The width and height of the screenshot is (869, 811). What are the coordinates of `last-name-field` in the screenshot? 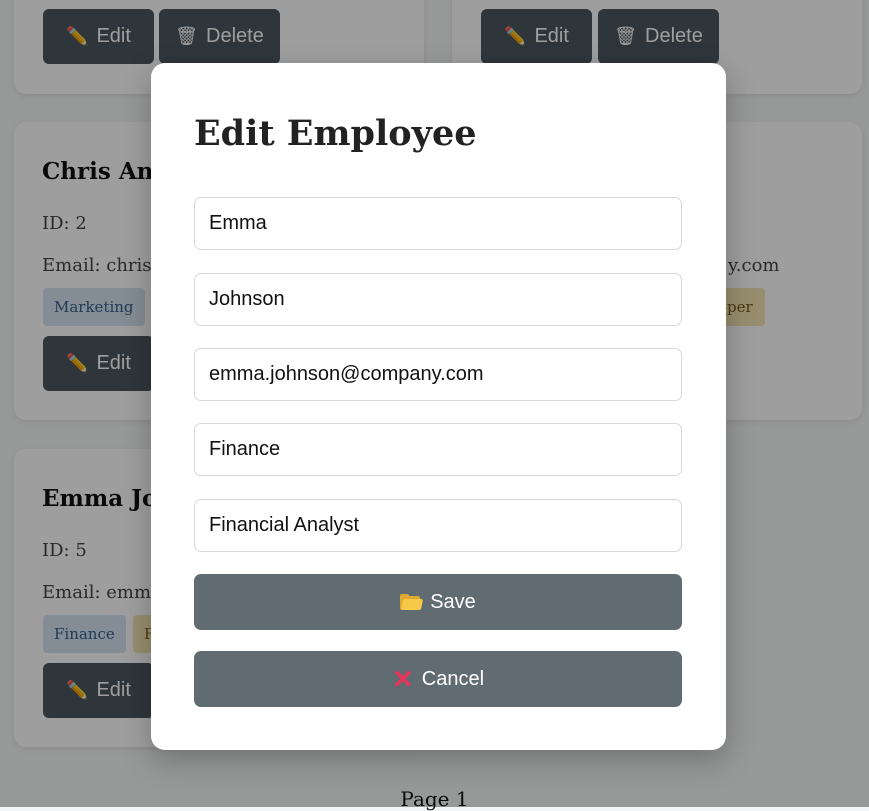 It's located at (438, 299).